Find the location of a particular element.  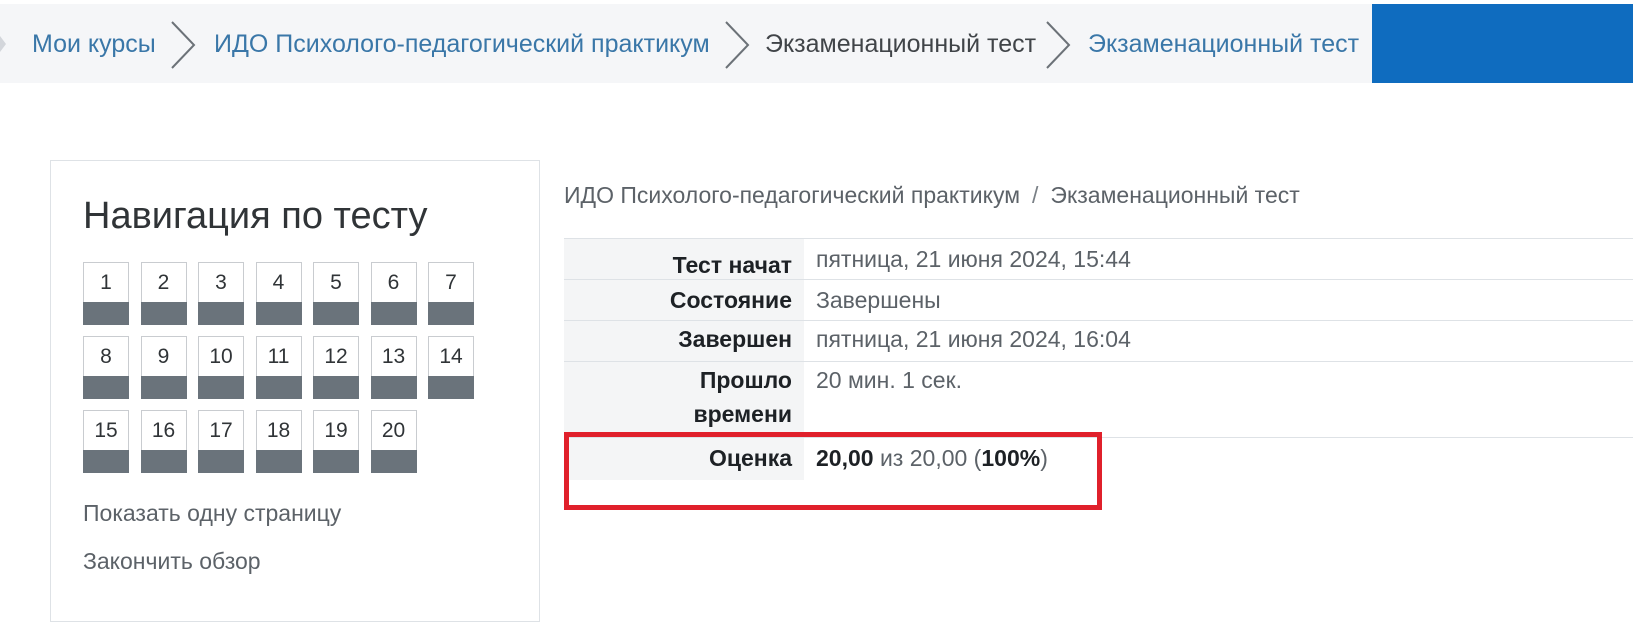

question-number: 13 is located at coordinates (393, 356).